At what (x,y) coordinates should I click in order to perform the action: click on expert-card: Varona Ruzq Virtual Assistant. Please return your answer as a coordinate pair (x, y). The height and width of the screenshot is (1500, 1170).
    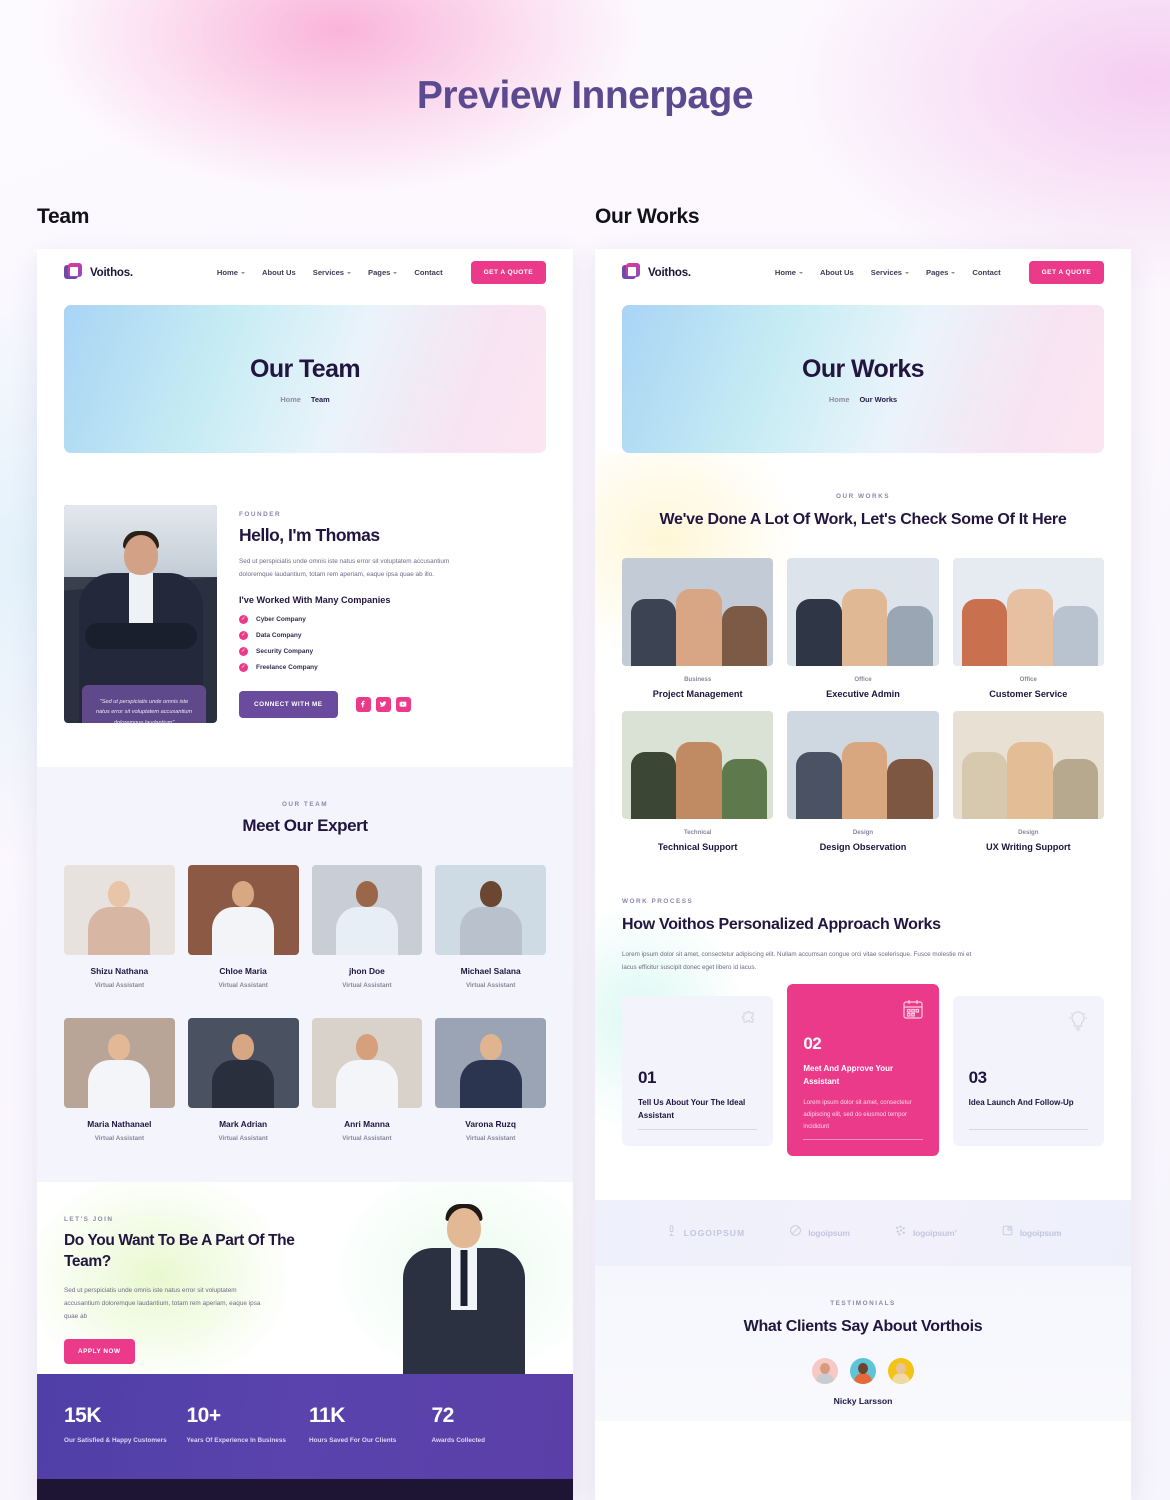
    Looking at the image, I should click on (490, 1080).